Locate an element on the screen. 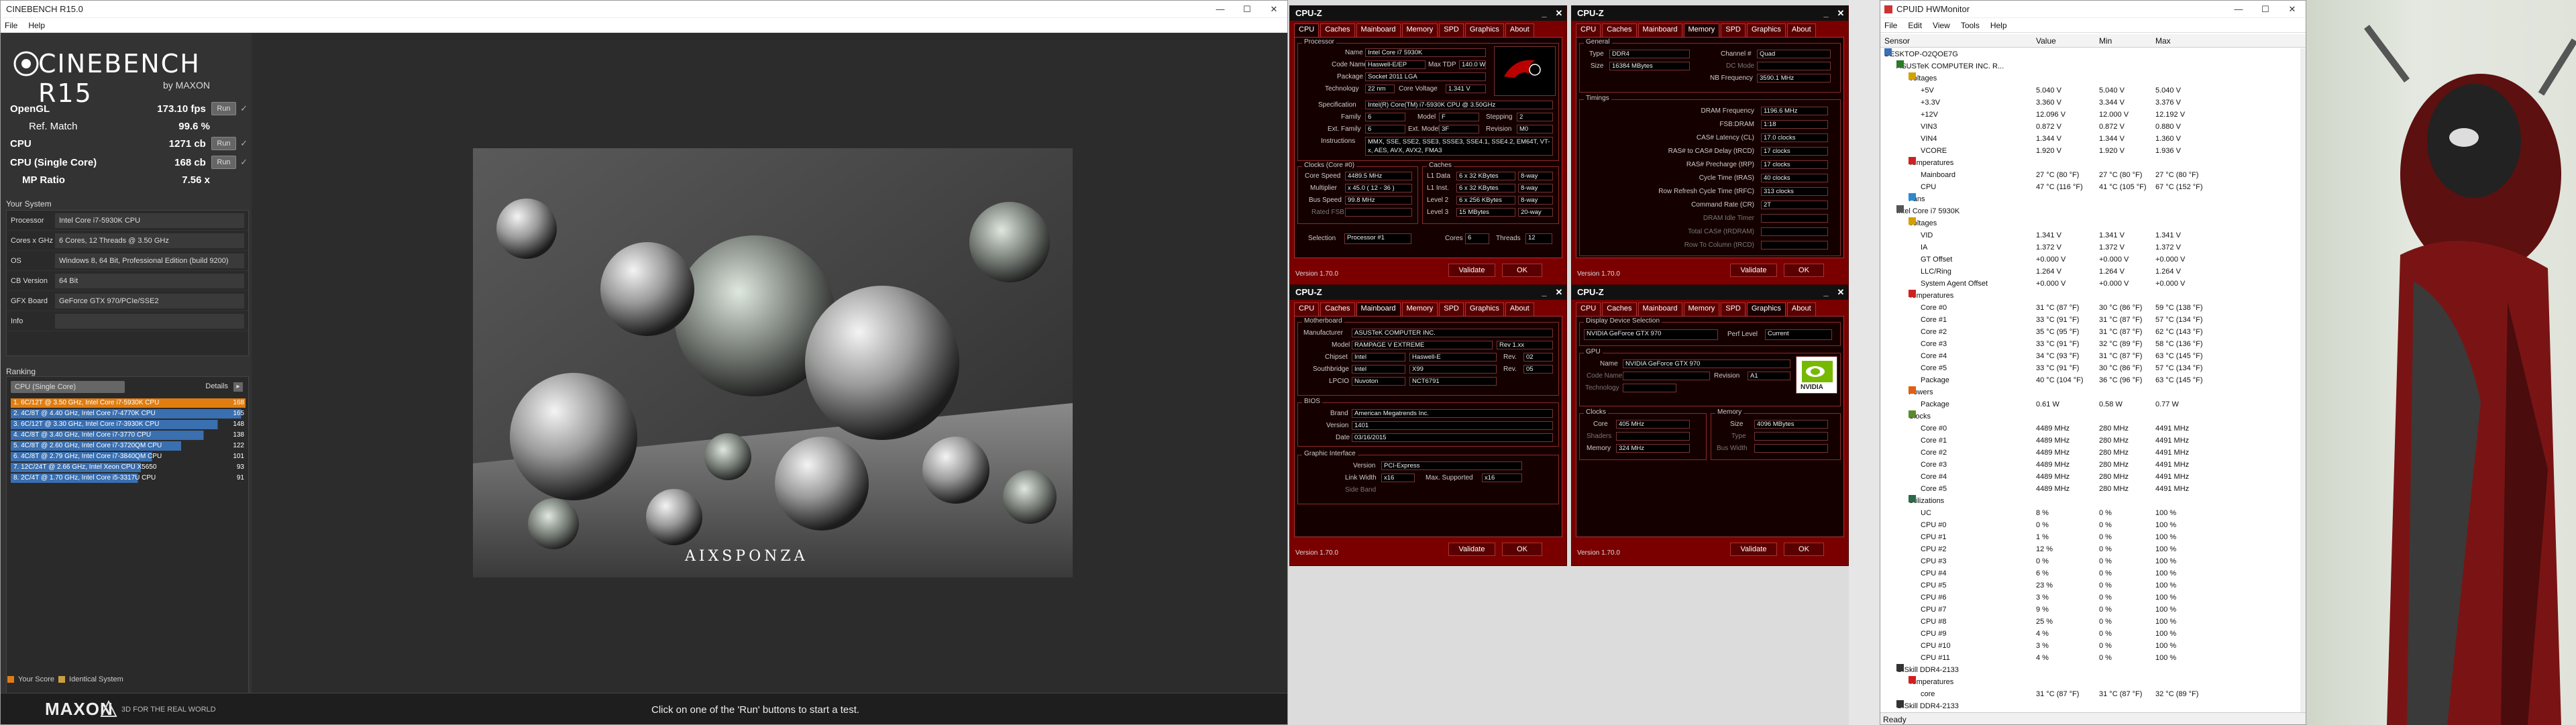 The image size is (2576, 725). sensor-row: Core #5 4489 MHz 280 MHz 4491 MHz is located at coordinates (2090, 489).